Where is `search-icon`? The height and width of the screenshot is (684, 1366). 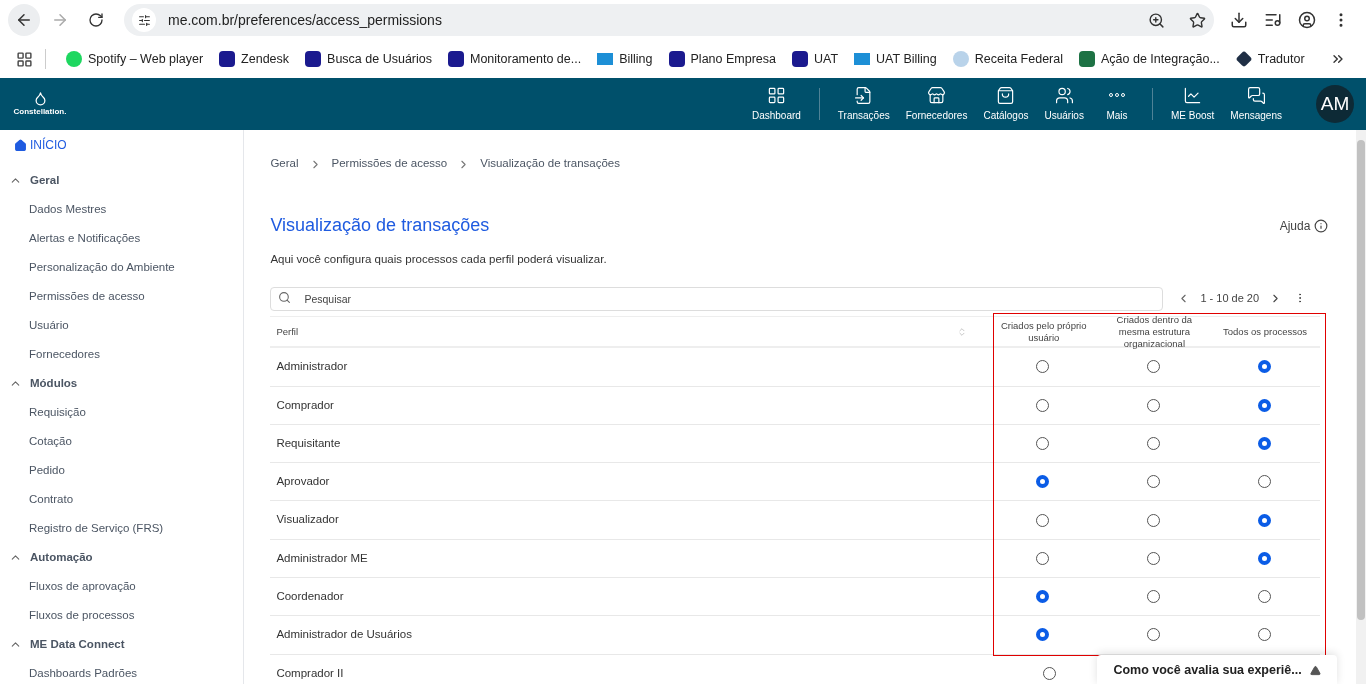 search-icon is located at coordinates (285, 298).